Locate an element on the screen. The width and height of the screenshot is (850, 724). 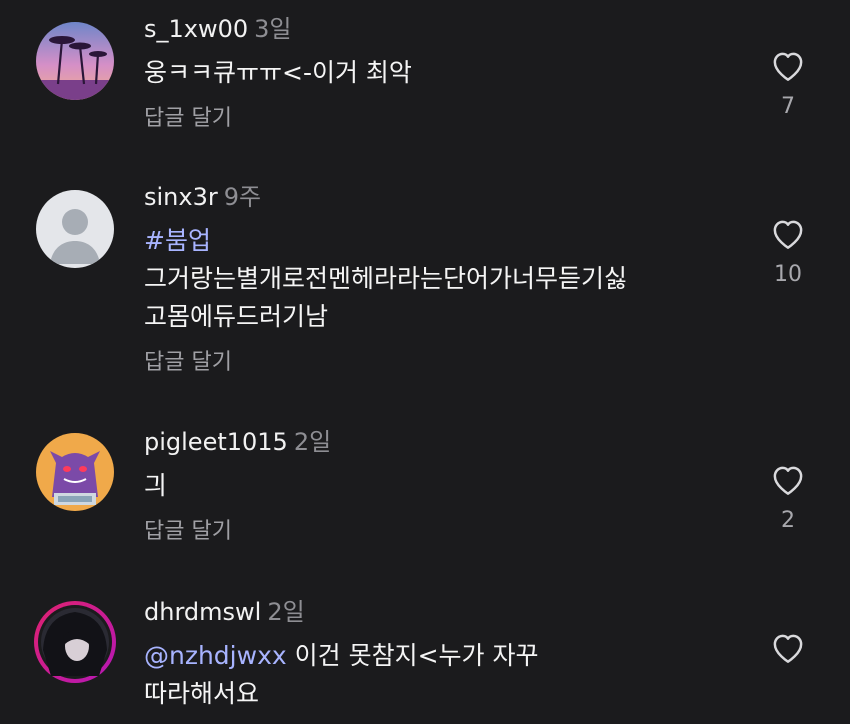
comment-line-text: 이건 못참지<누가 자꾸 is located at coordinates (416, 655).